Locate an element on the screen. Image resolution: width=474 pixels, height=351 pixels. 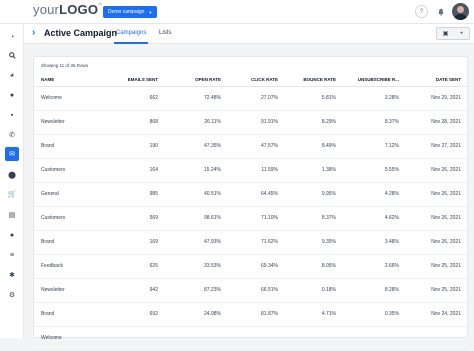
cell-bounce-rate: 8.29% is located at coordinates (313, 122).